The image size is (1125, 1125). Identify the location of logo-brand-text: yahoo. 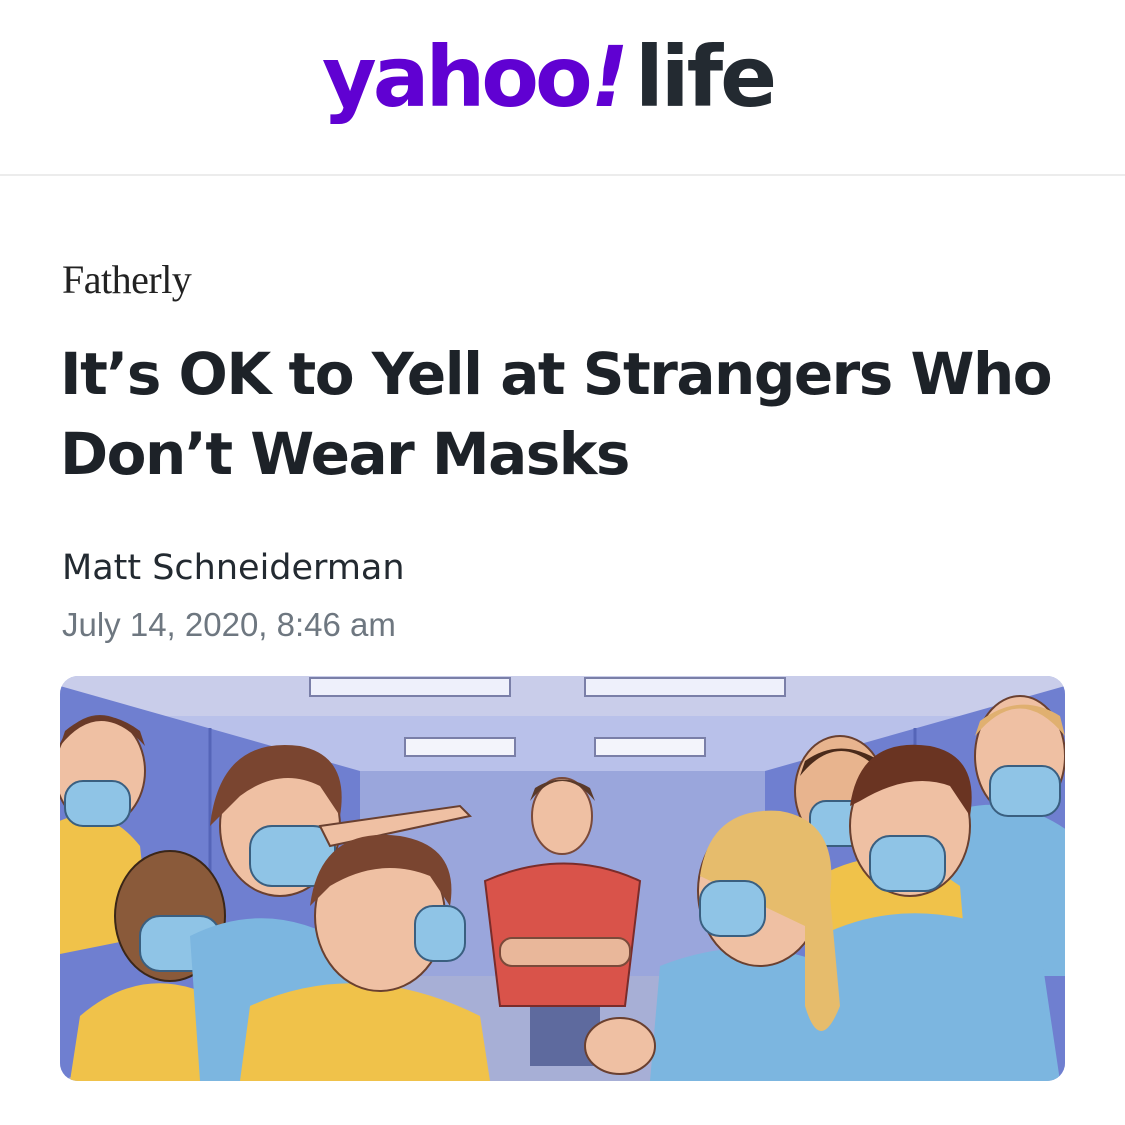
(457, 77).